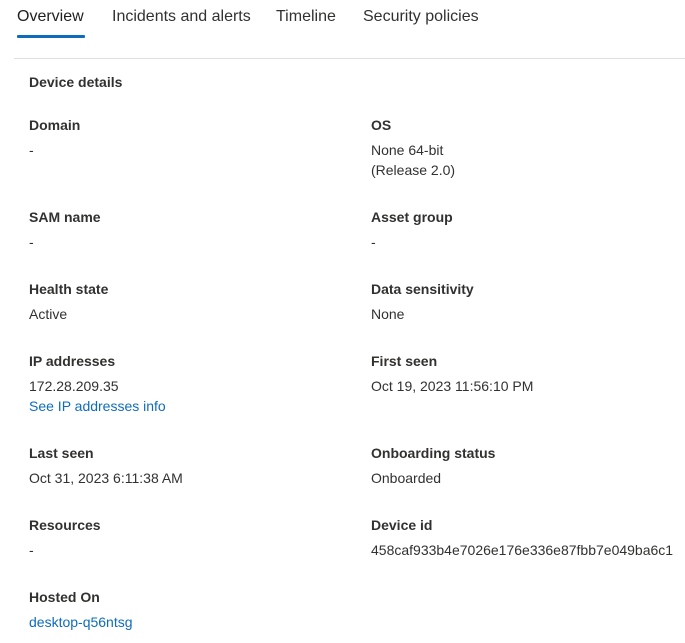 Image resolution: width=685 pixels, height=643 pixels. Describe the element at coordinates (72, 361) in the screenshot. I see `field-label-ip-addresses: IP addresses` at that location.